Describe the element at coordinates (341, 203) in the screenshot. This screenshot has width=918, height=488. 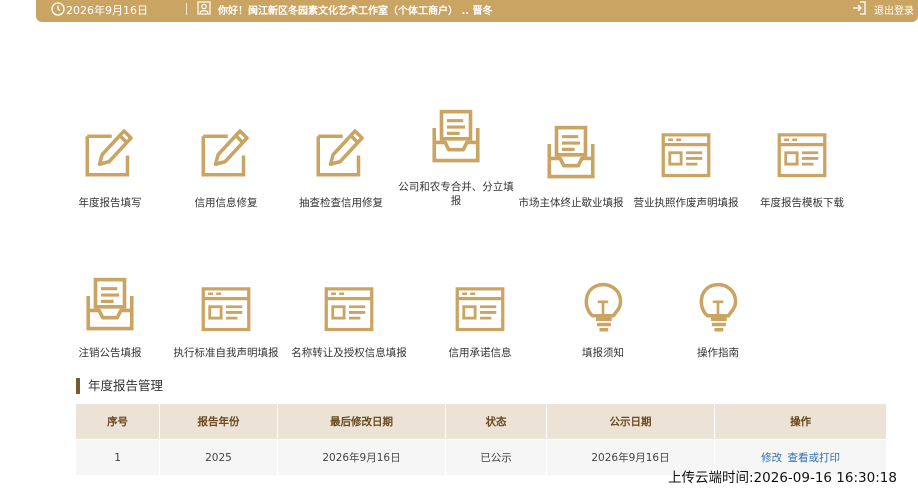
I see `tile-label: 抽查检查信用修复` at that location.